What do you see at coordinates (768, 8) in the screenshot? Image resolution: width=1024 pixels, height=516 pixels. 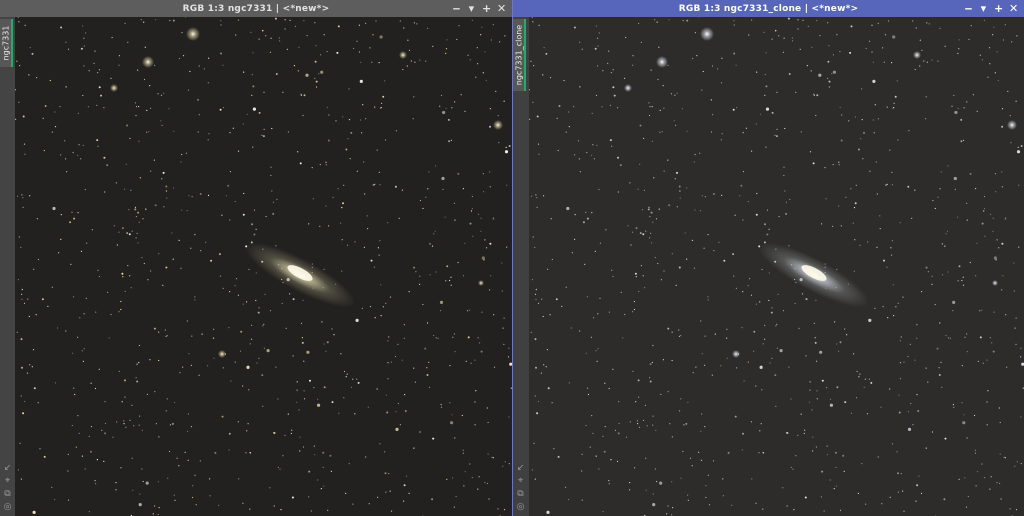 I see `window-titlebar: RGB 1:3 ngc7331_clone | <*new*> ‒ ▾ + ✕` at bounding box center [768, 8].